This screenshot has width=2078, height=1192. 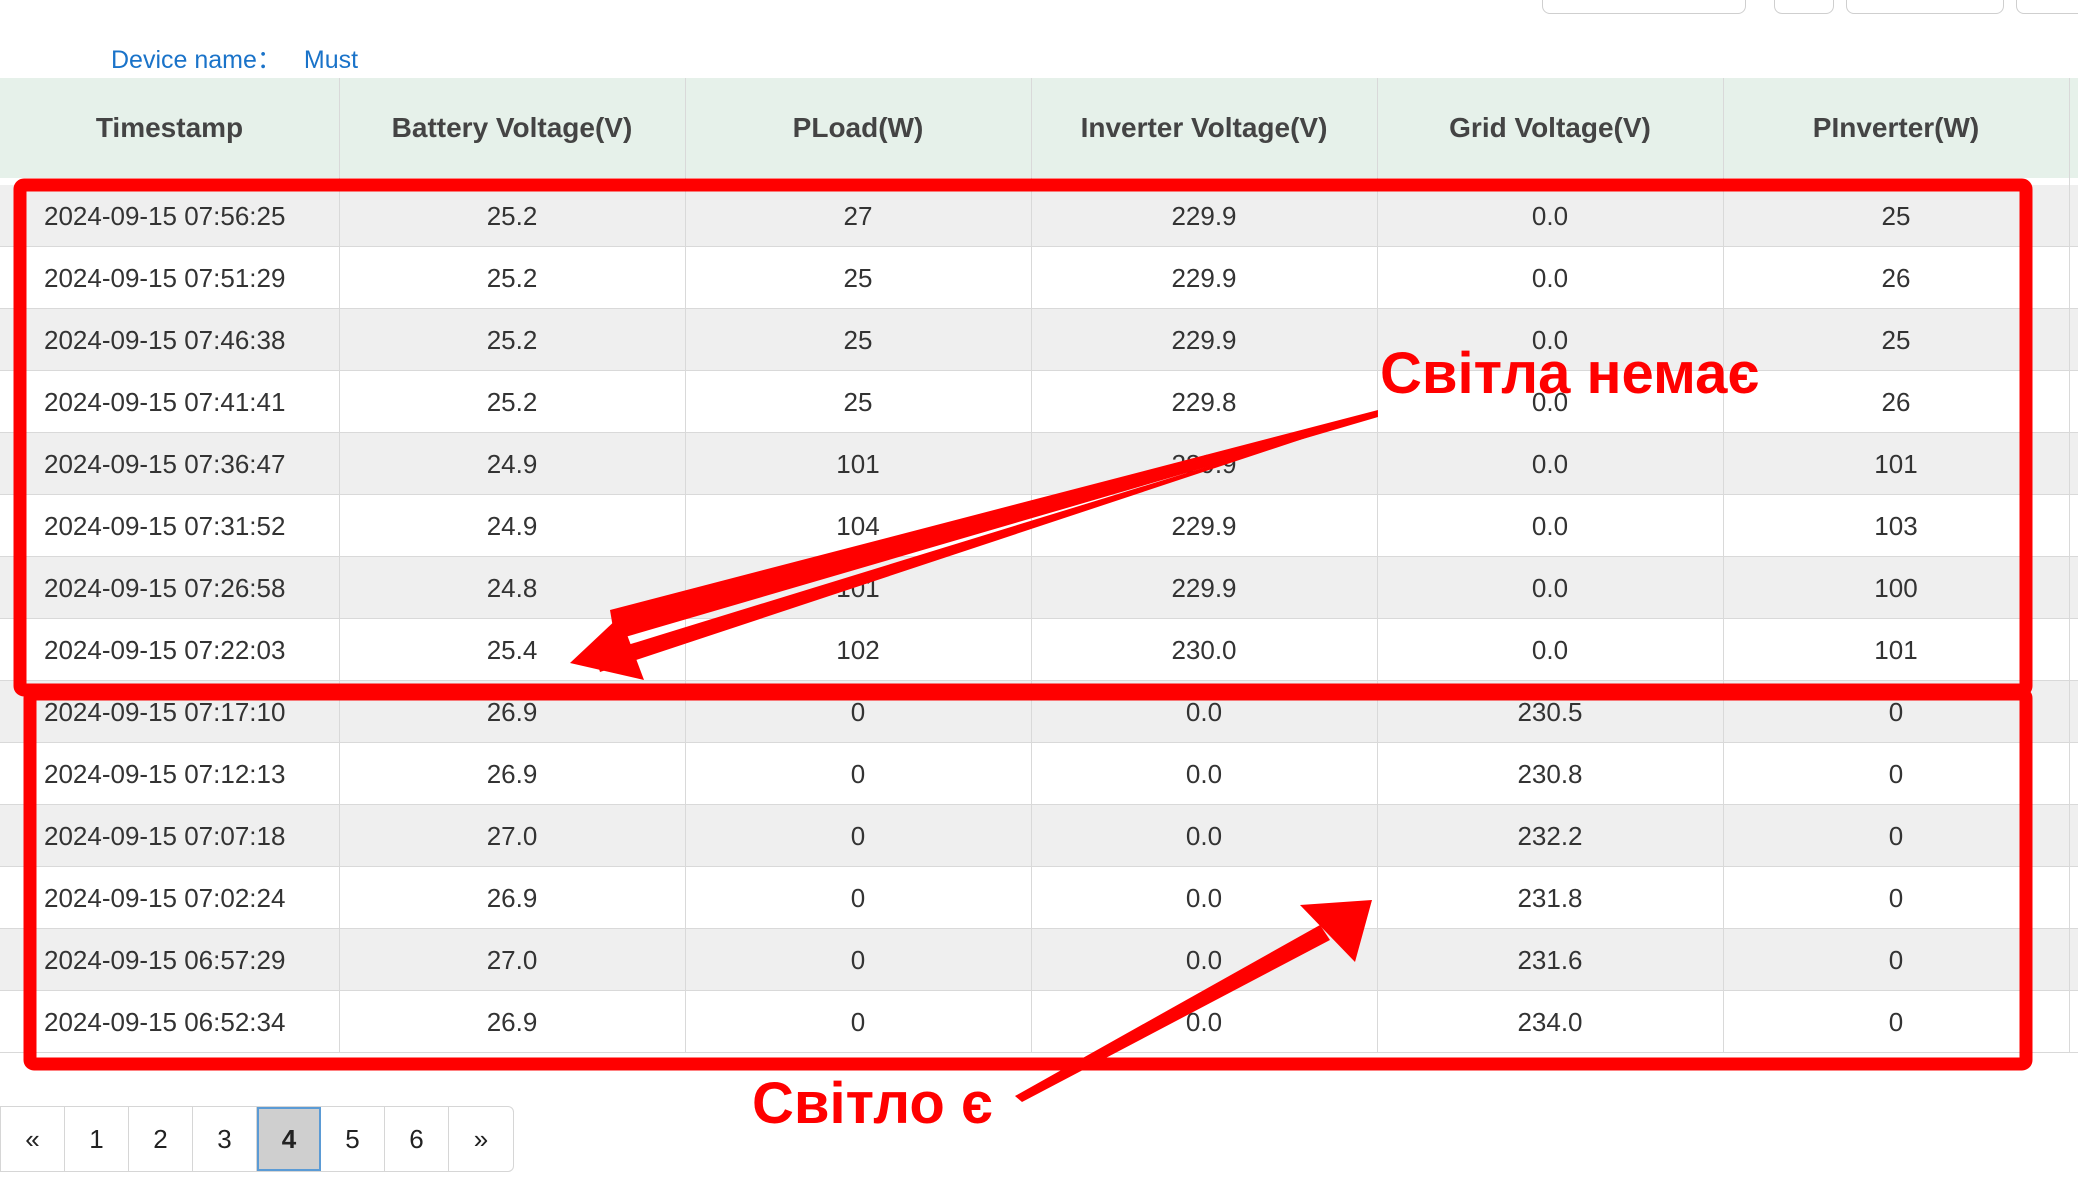 I want to click on top-action-button, so click(x=1925, y=7).